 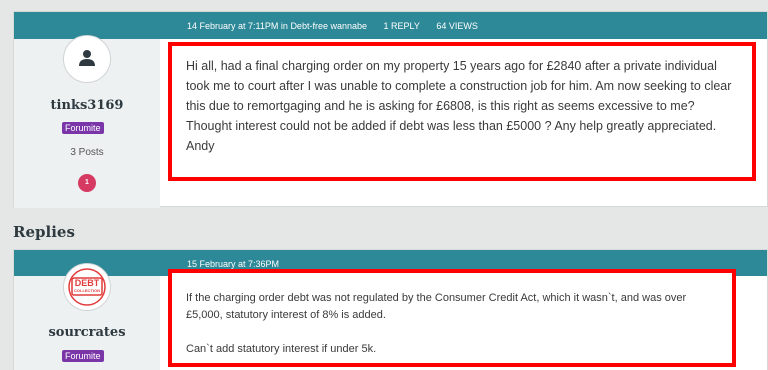 I want to click on stamp-text-top: DEBT, so click(x=87, y=283).